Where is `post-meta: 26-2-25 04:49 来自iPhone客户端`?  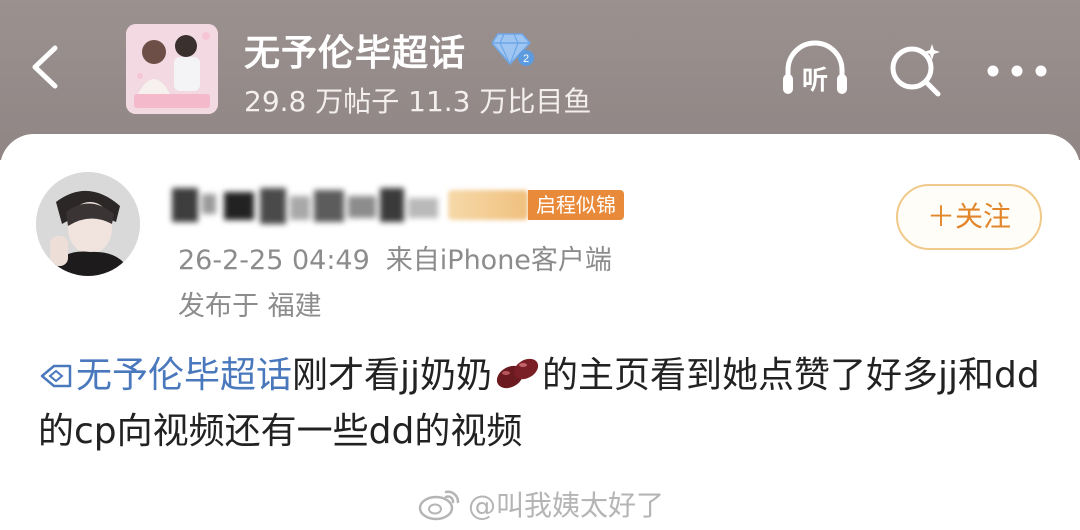
post-meta: 26-2-25 04:49 来自iPhone客户端 is located at coordinates (395, 257).